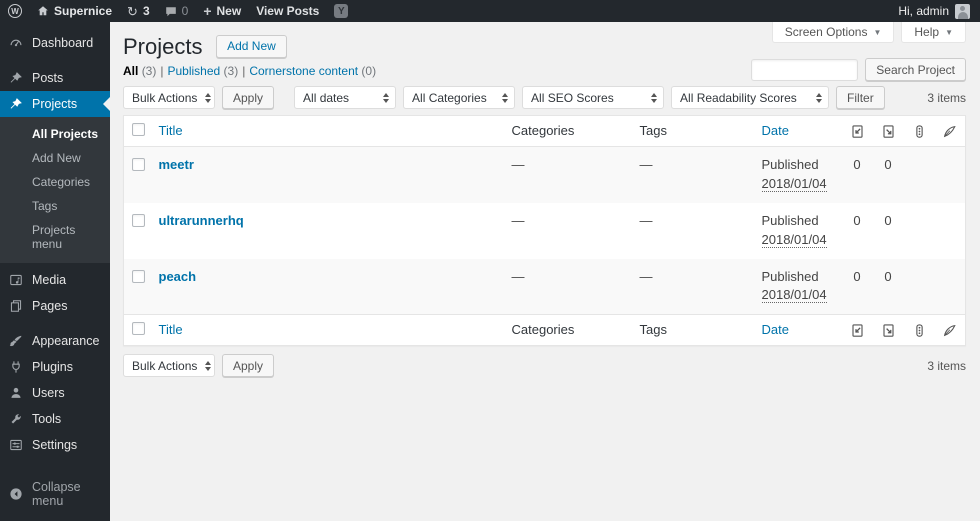 This screenshot has width=980, height=521. Describe the element at coordinates (202, 71) in the screenshot. I see `filter-published: Published (3)` at that location.